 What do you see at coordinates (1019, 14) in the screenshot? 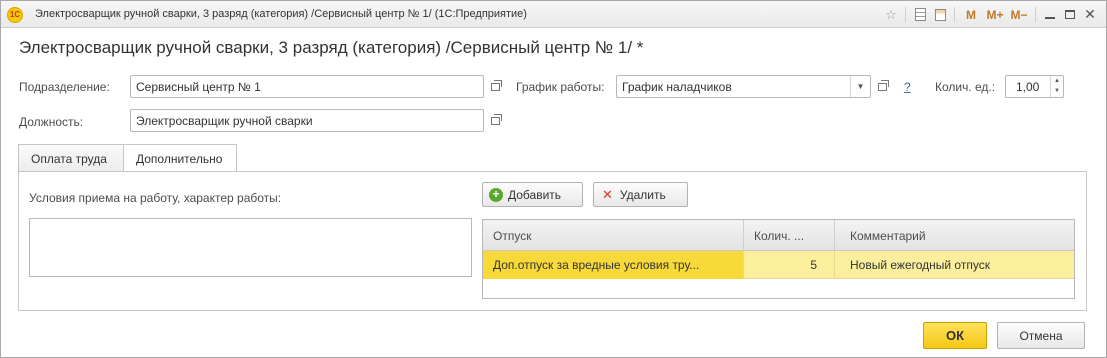
I see `memory-minus-button: M−` at bounding box center [1019, 14].